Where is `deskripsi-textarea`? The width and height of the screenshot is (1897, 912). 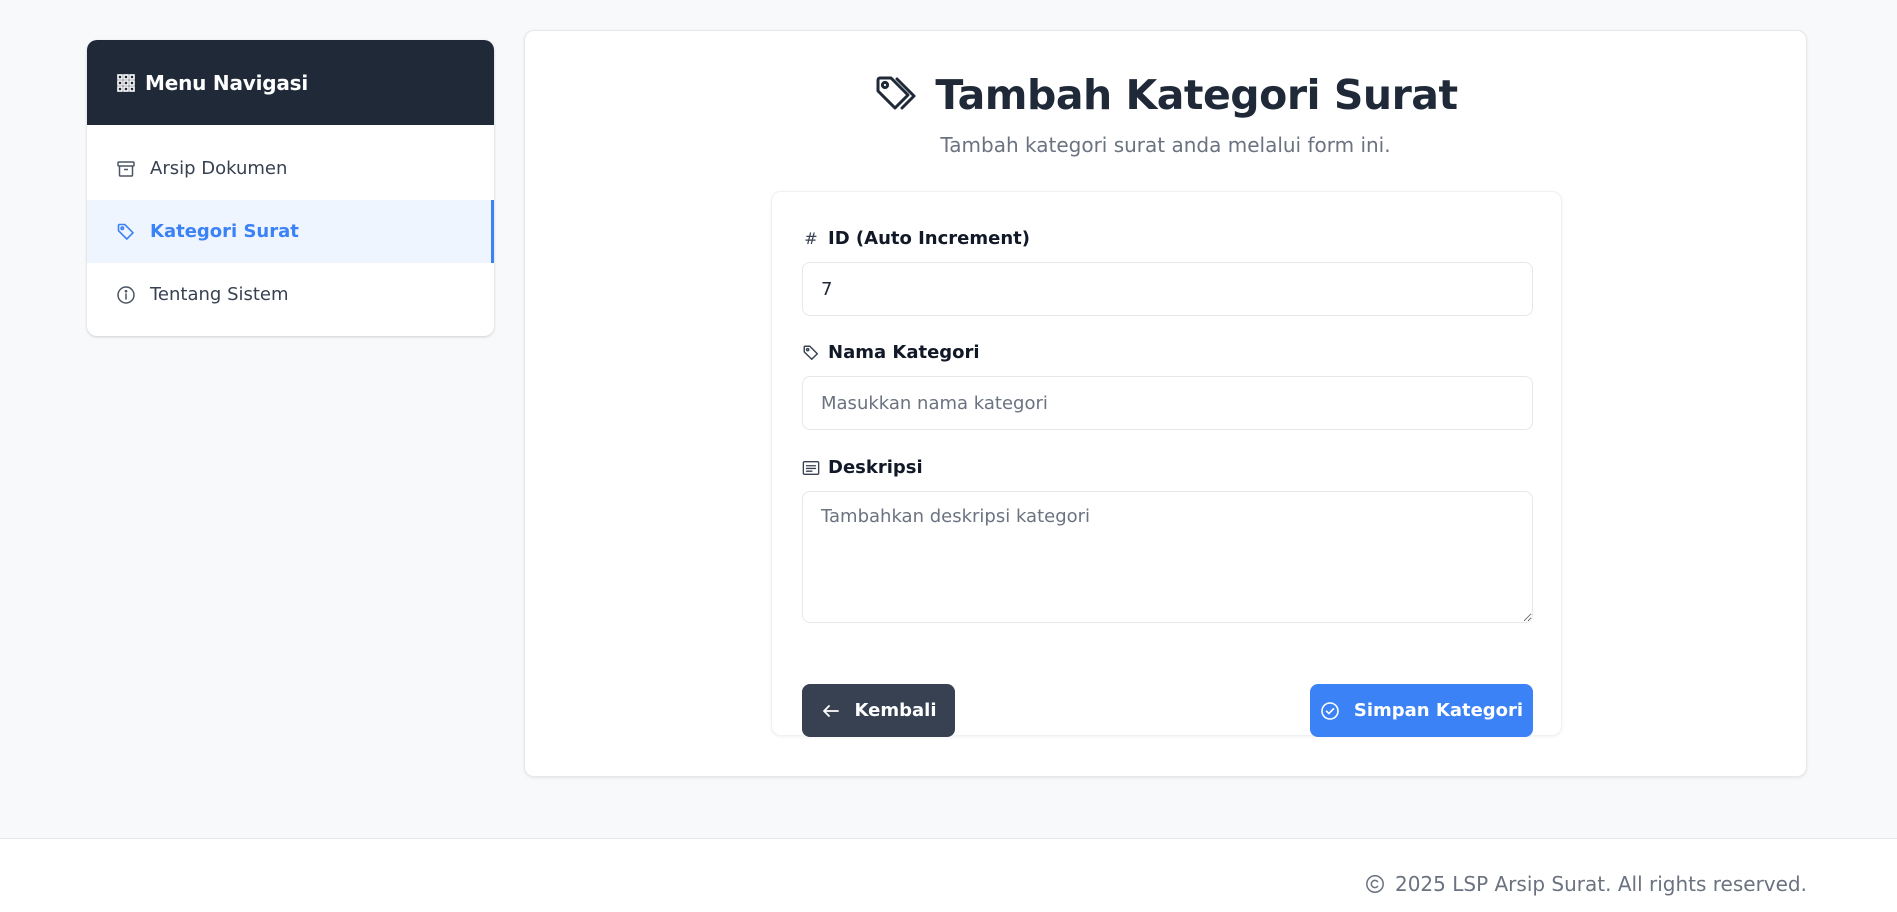
deskripsi-textarea is located at coordinates (1167, 557).